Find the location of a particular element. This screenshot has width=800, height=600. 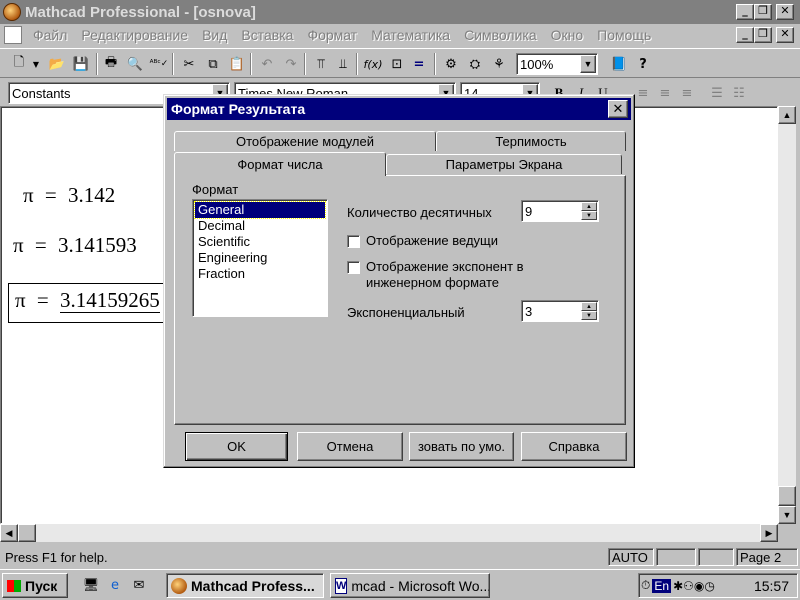

format-option-engineering: Engineering is located at coordinates (261, 258).